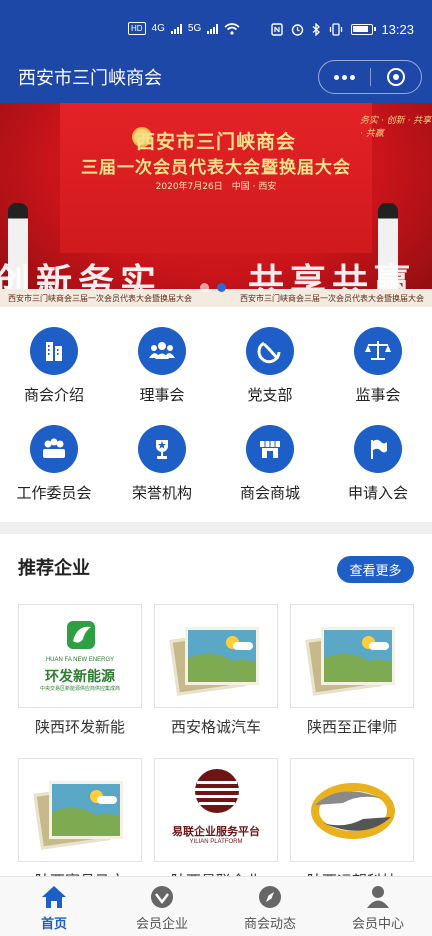 This screenshot has height=936, width=432. What do you see at coordinates (270, 395) in the screenshot?
I see `menu-label: 党支部` at bounding box center [270, 395].